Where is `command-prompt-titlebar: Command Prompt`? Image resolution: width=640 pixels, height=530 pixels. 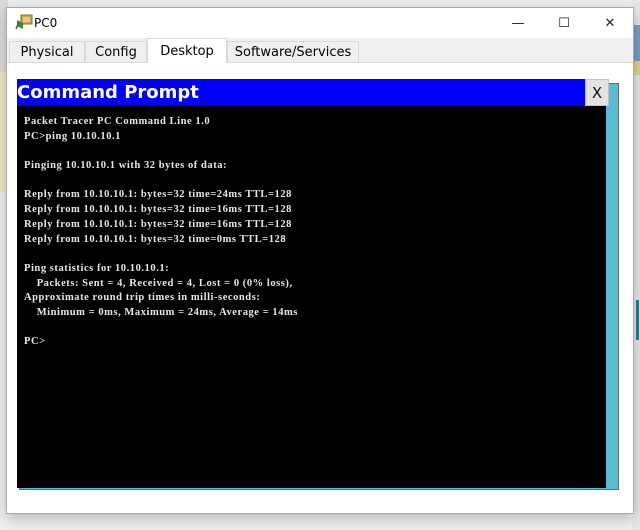
command-prompt-titlebar: Command Prompt is located at coordinates (301, 92).